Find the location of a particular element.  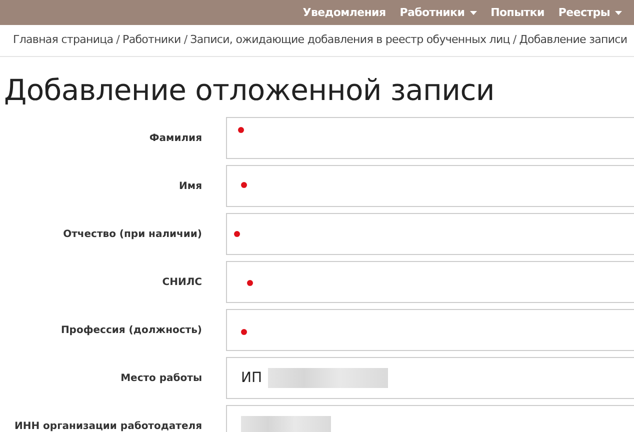

field-label: Место работы is located at coordinates (161, 378).